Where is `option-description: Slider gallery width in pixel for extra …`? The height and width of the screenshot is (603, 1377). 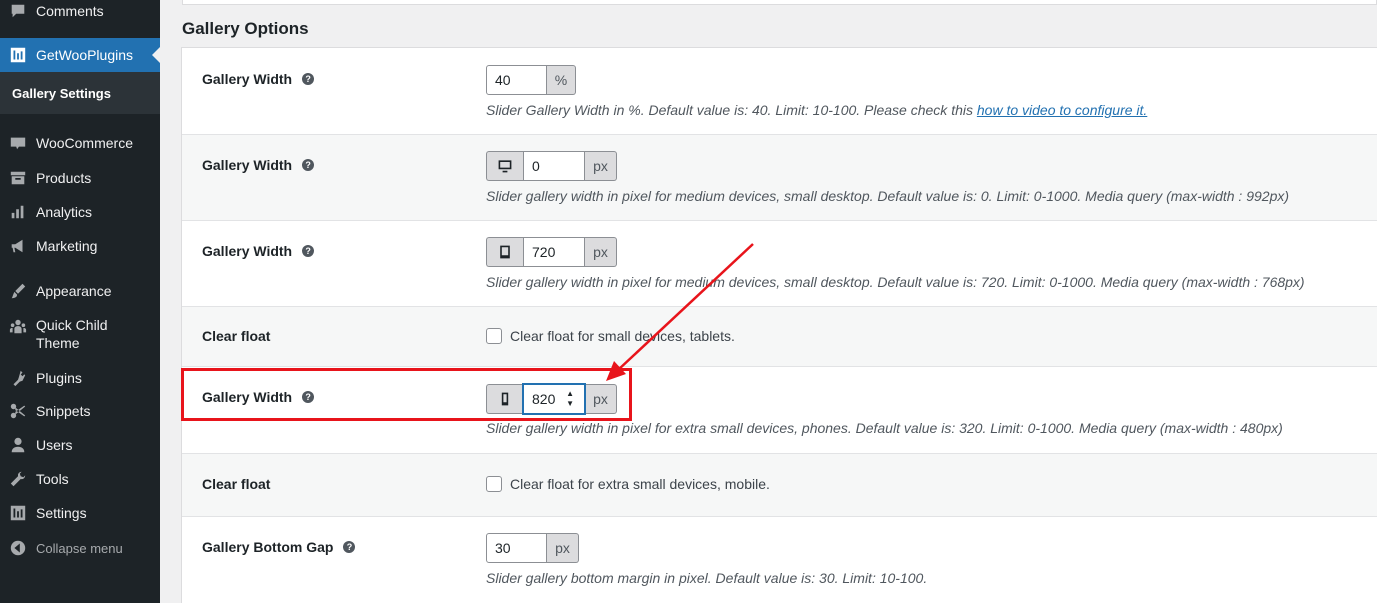
option-description: Slider gallery width in pixel for extra … is located at coordinates (884, 428).